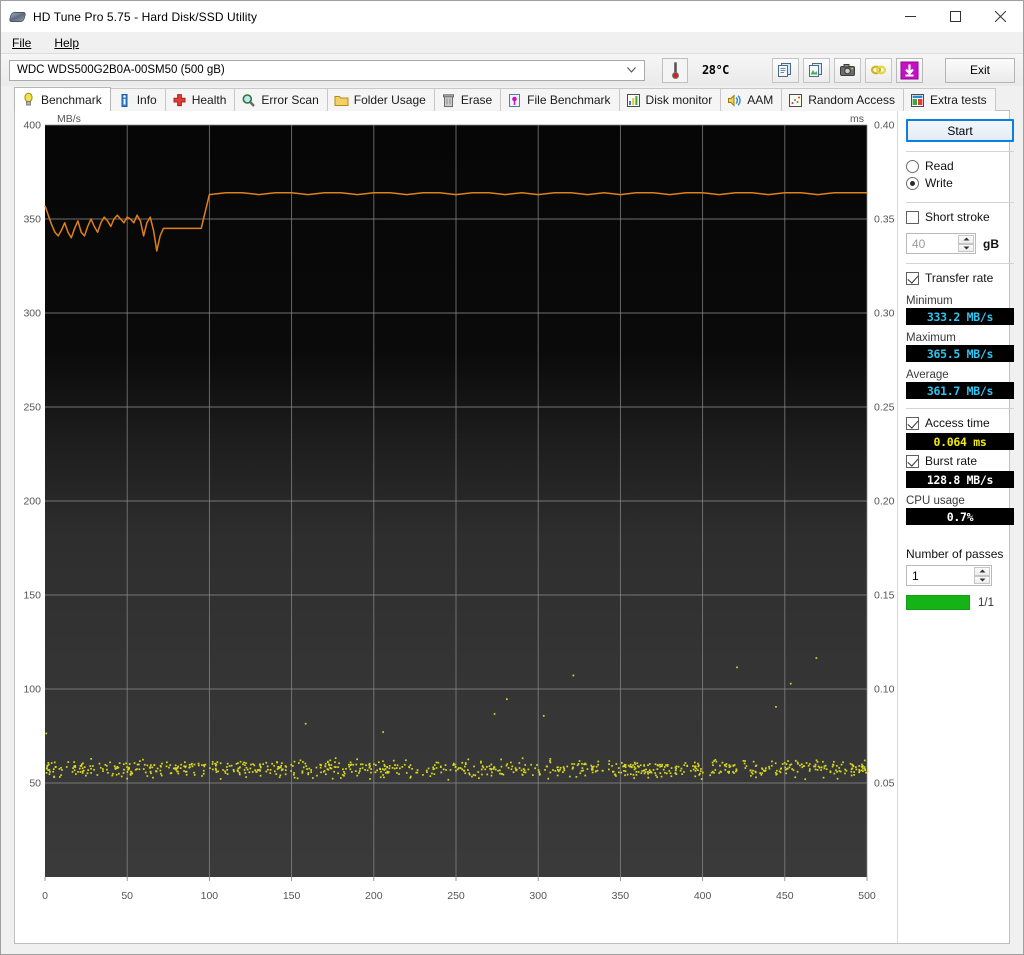  I want to click on svg-text: 150, so click(292, 896).